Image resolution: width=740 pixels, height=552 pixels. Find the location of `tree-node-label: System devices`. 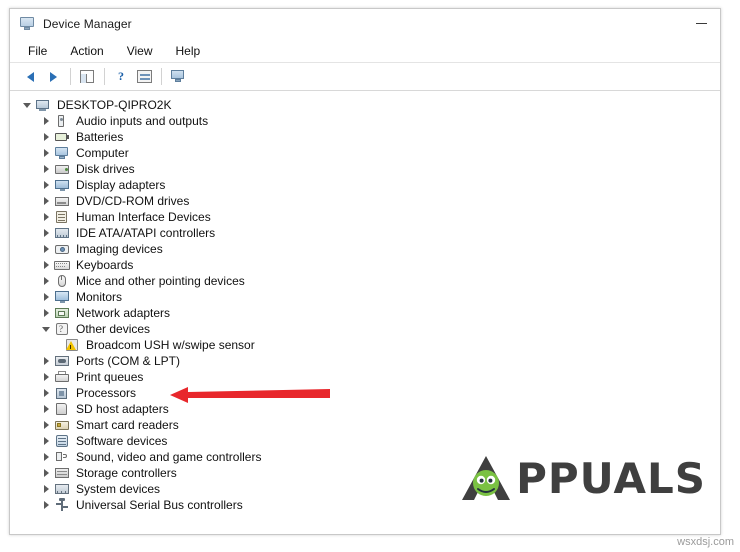

tree-node-label: System devices is located at coordinates (118, 489).